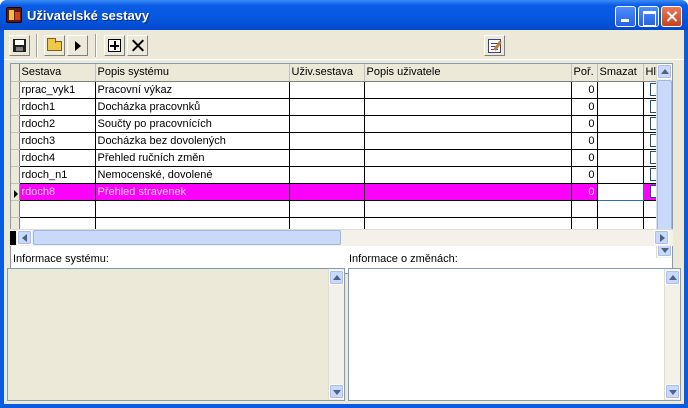 This screenshot has width=688, height=408. What do you see at coordinates (57, 124) in the screenshot?
I see `cell-sestava: rdoch2` at bounding box center [57, 124].